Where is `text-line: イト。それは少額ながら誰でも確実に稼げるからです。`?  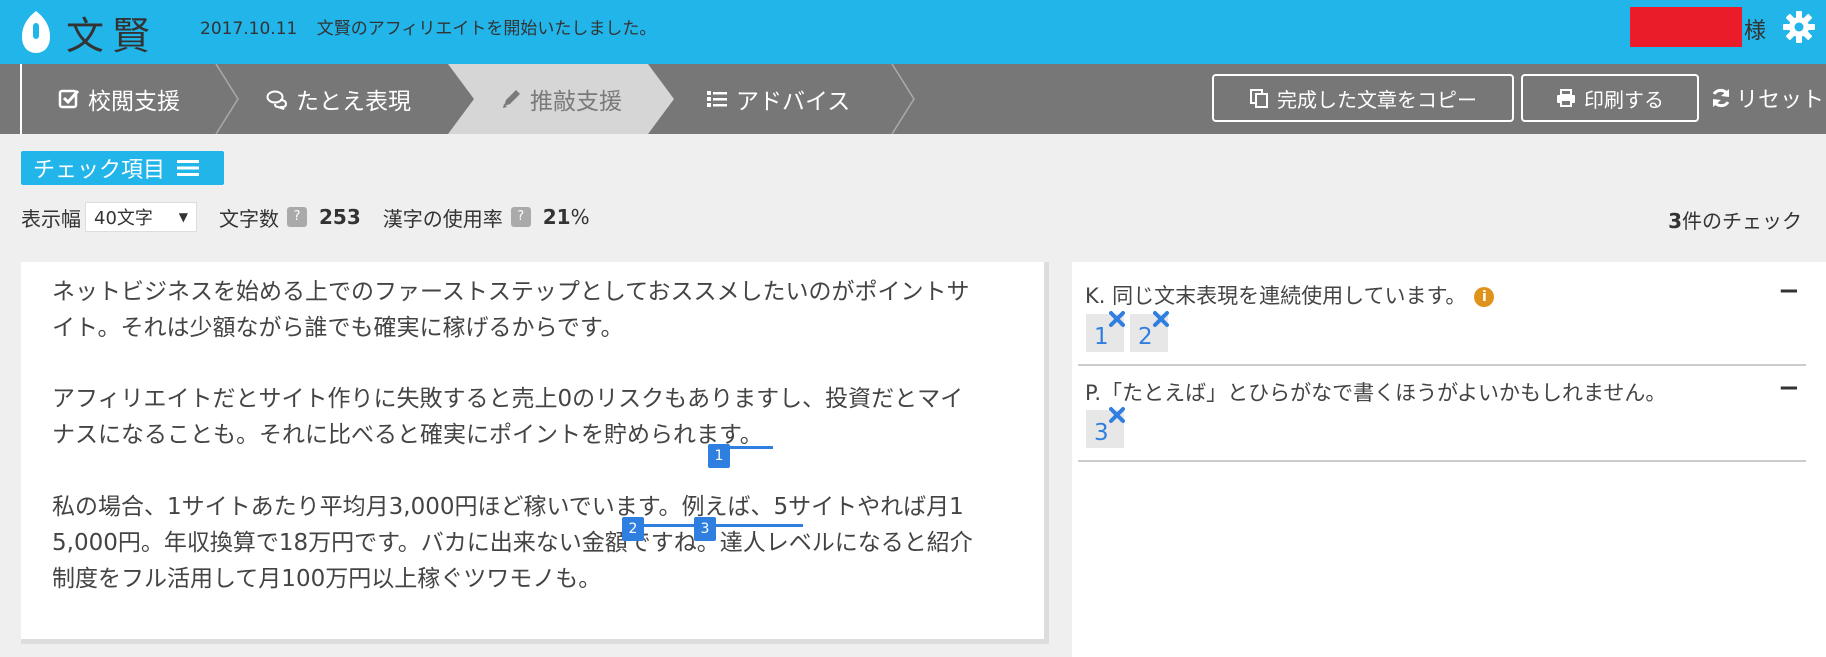 text-line: イト。それは少額ながら誰でも確実に稼げるからです。 is located at coordinates (338, 328).